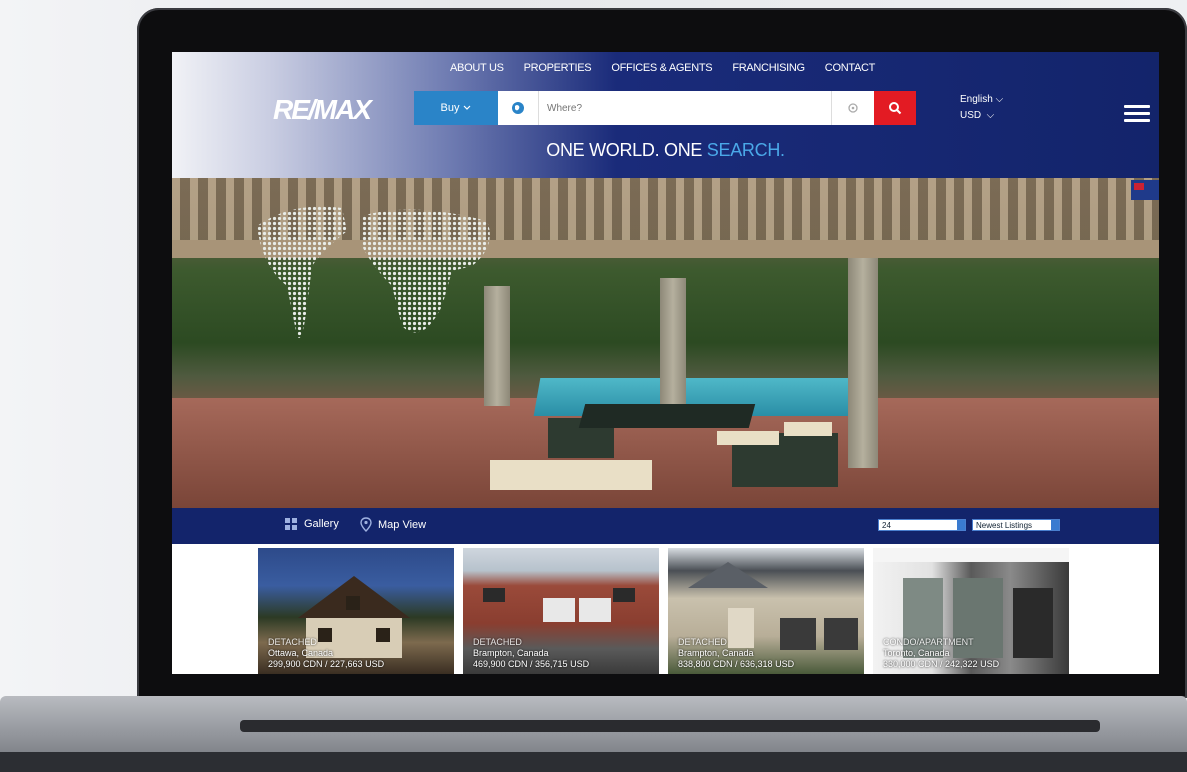 This screenshot has height=772, width=1187. I want to click on gallery-label: Gallery, so click(321, 524).